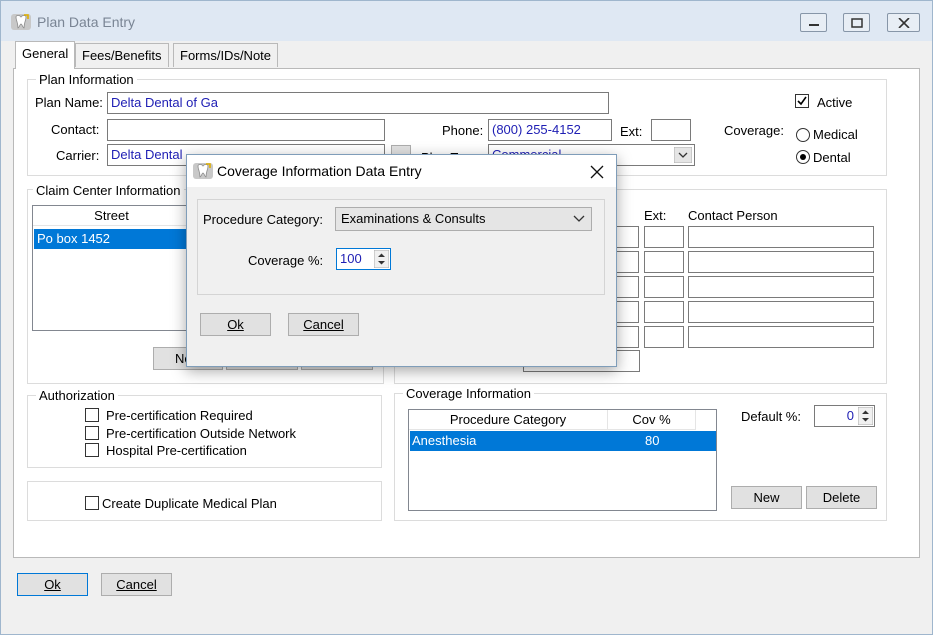 The height and width of the screenshot is (635, 933). Describe the element at coordinates (463, 130) in the screenshot. I see `phone-label: Phone:` at that location.